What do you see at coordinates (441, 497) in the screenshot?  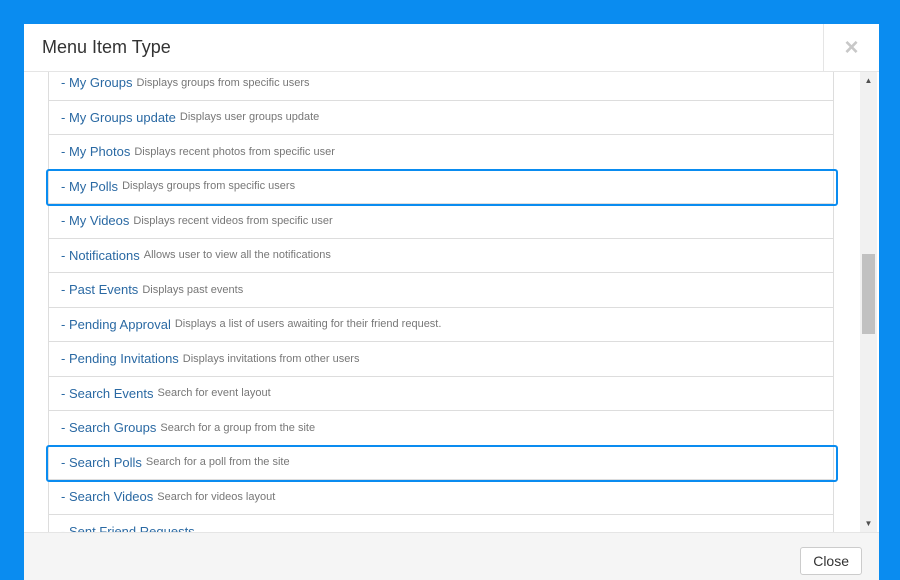 I see `list-item: - Search Videos Search for videos layout` at bounding box center [441, 497].